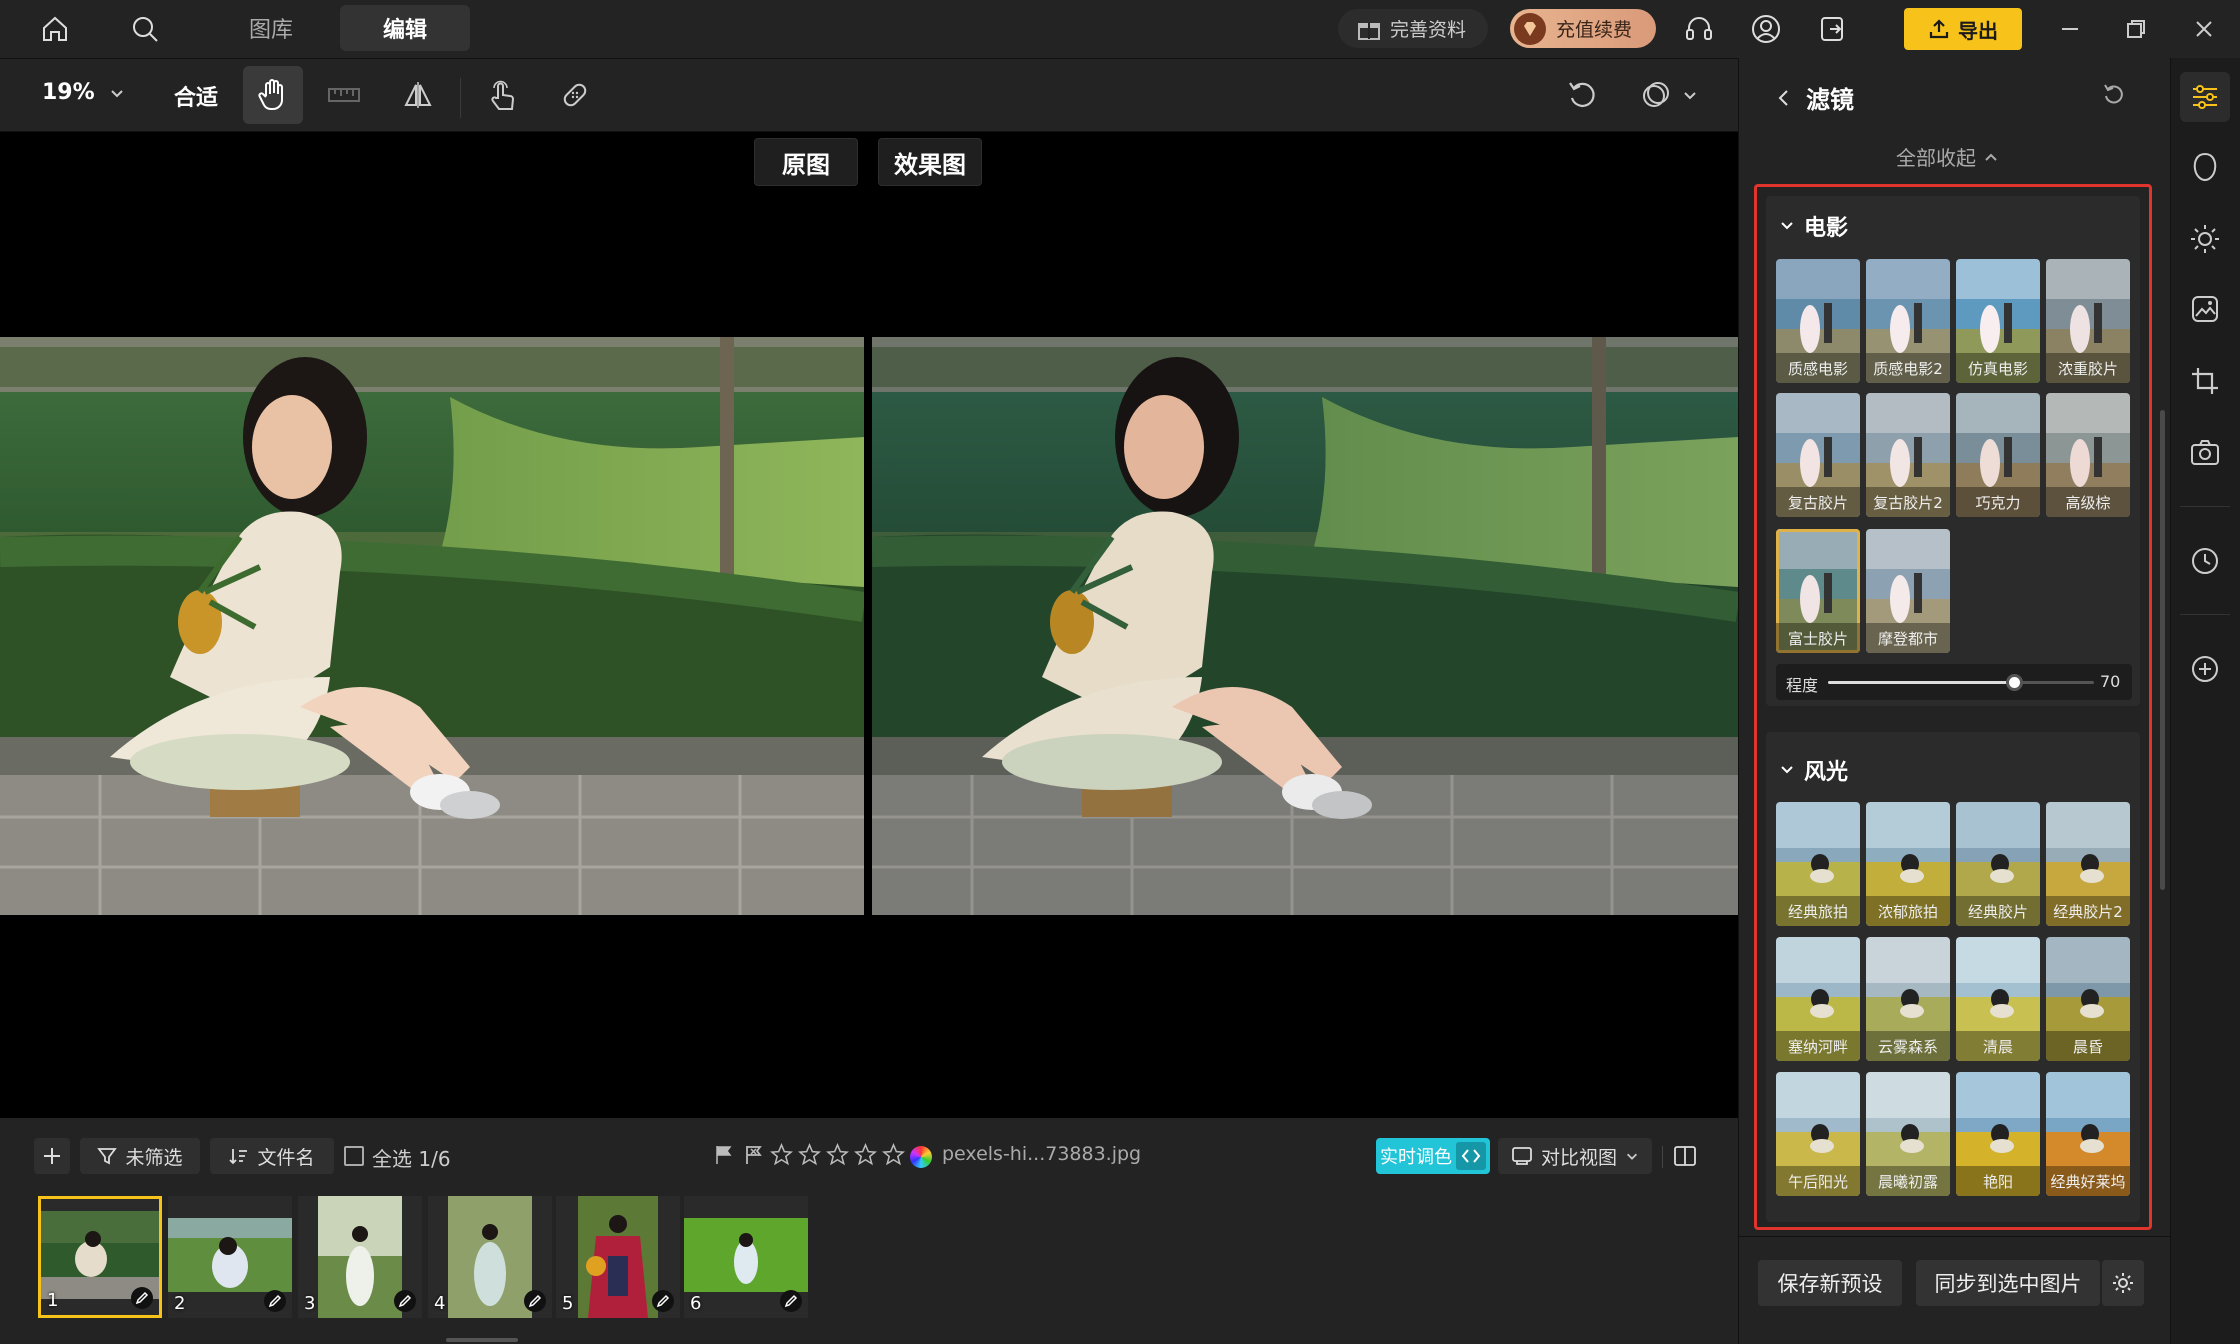 The height and width of the screenshot is (1344, 2240). What do you see at coordinates (1583, 28) in the screenshot?
I see `vip-renew-button: 充值续费` at bounding box center [1583, 28].